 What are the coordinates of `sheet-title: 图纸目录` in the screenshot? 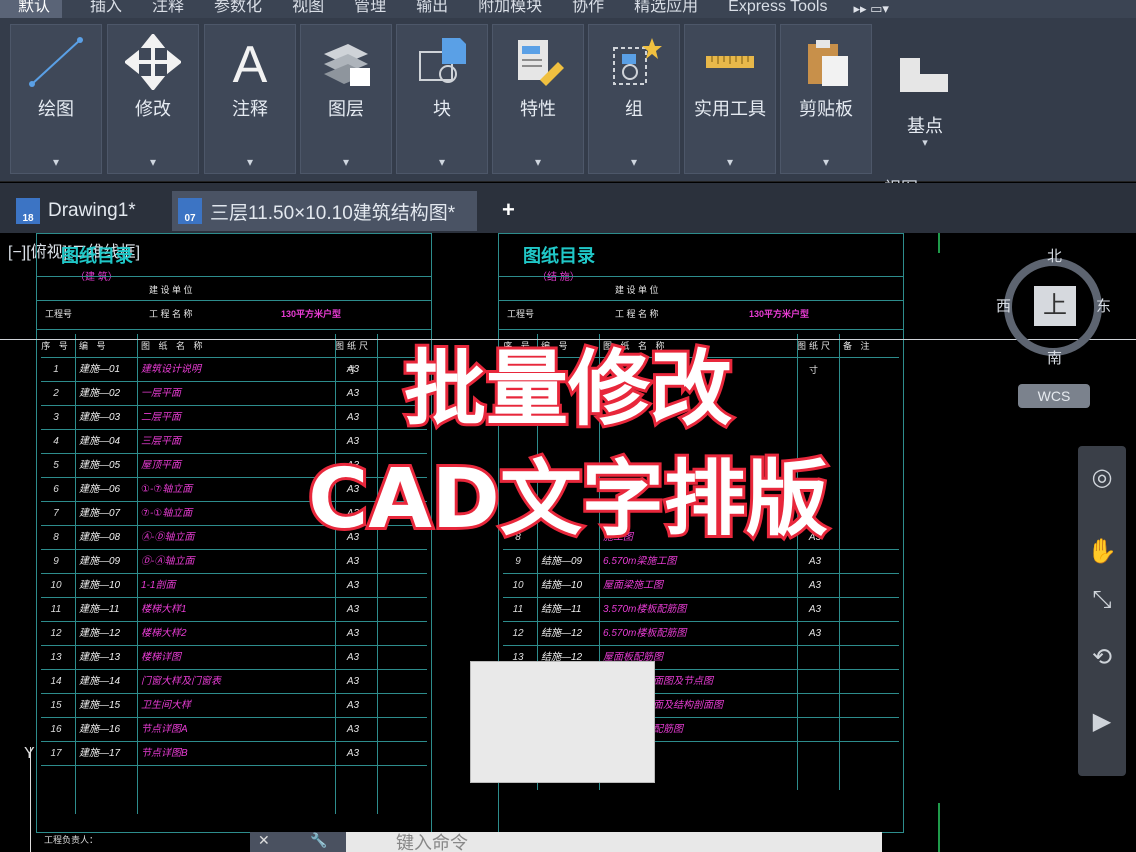 It's located at (97, 256).